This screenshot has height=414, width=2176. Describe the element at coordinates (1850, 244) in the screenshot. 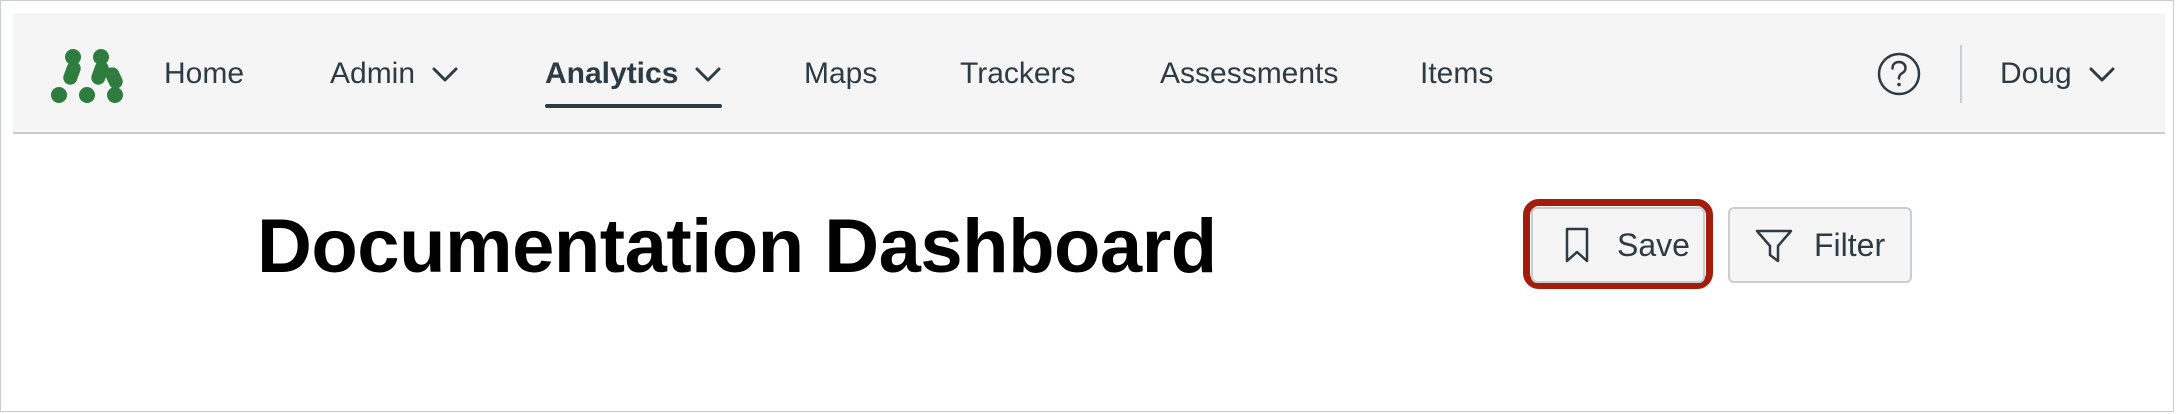

I see `filter-button-label: Filter` at that location.